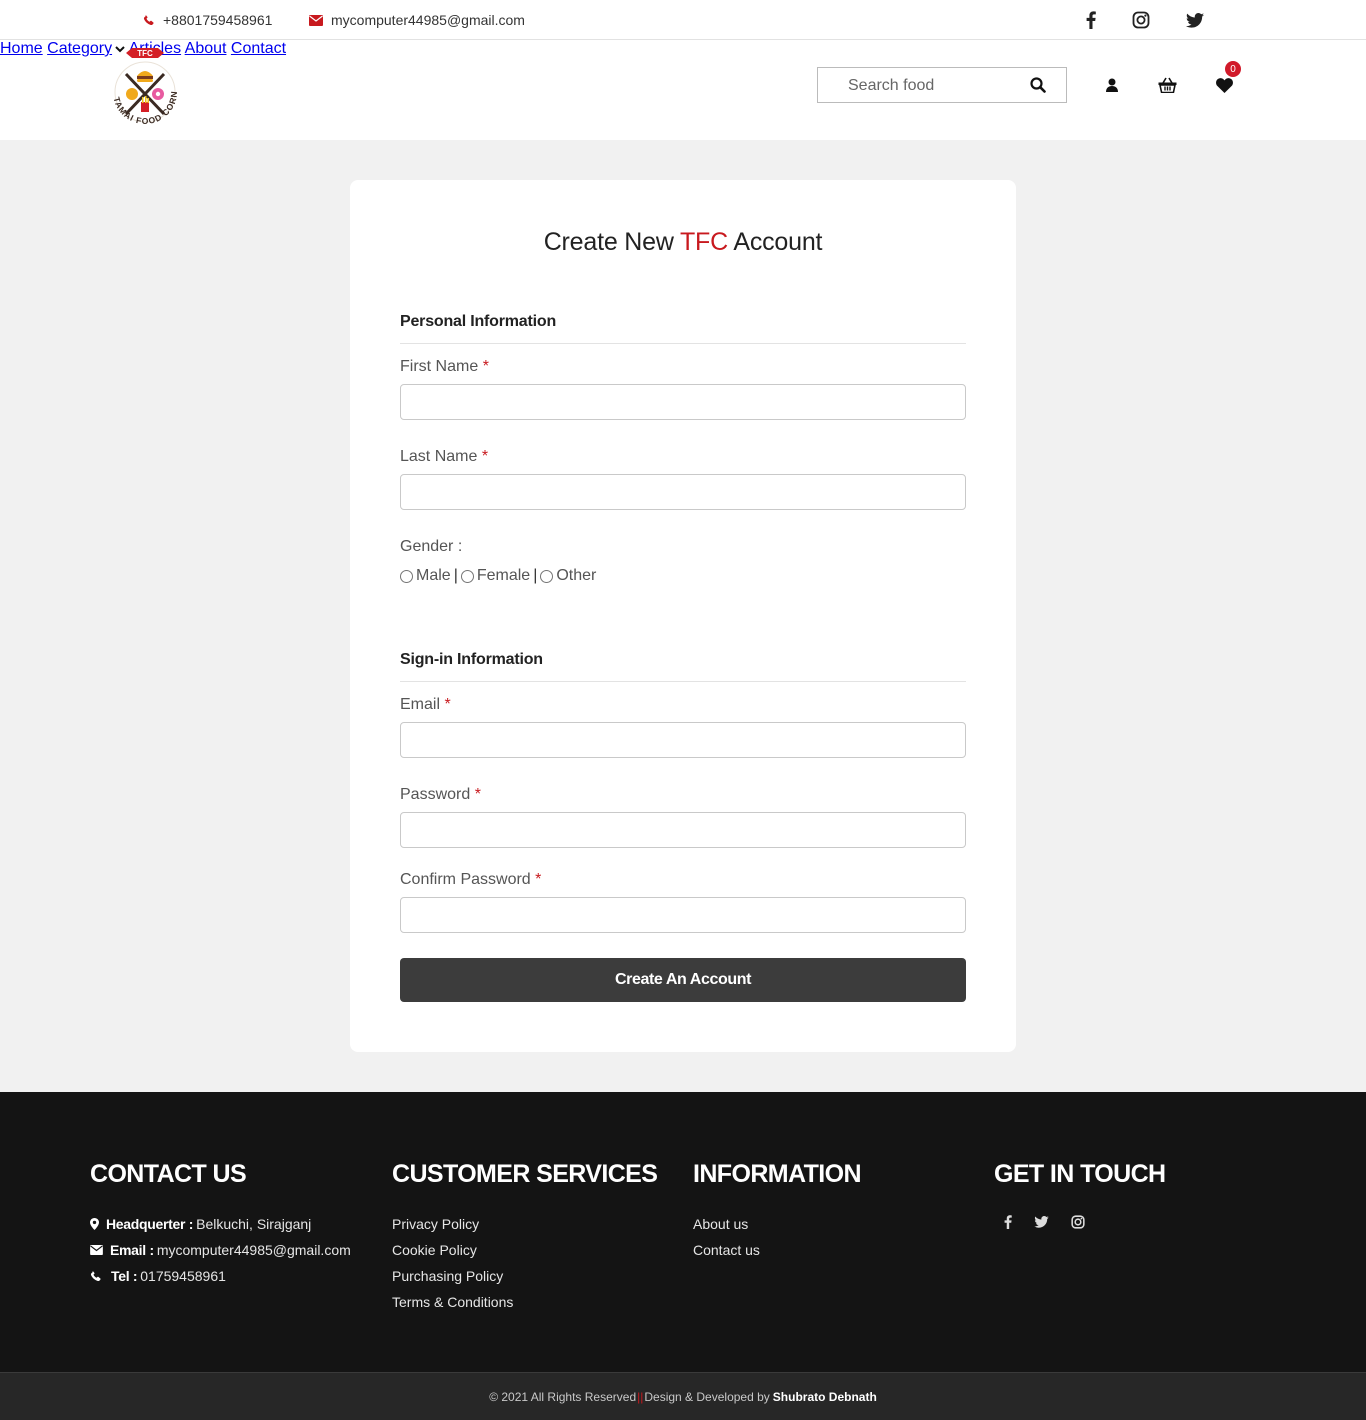 The image size is (1366, 1420). I want to click on search-button, so click(1038, 87).